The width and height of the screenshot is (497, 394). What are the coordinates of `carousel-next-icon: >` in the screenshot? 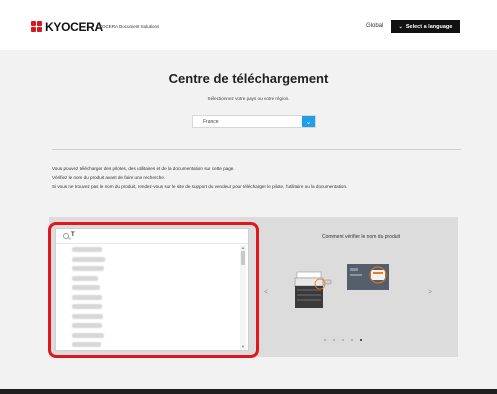 It's located at (430, 292).